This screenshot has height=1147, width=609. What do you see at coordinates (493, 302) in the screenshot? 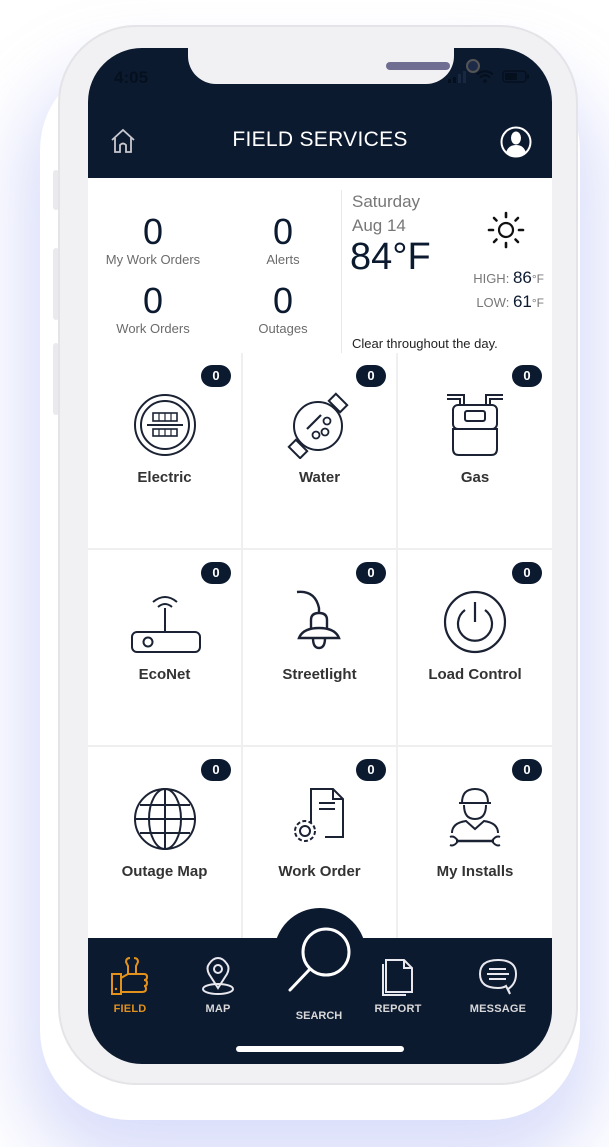
I see `low-label: LOW:` at bounding box center [493, 302].